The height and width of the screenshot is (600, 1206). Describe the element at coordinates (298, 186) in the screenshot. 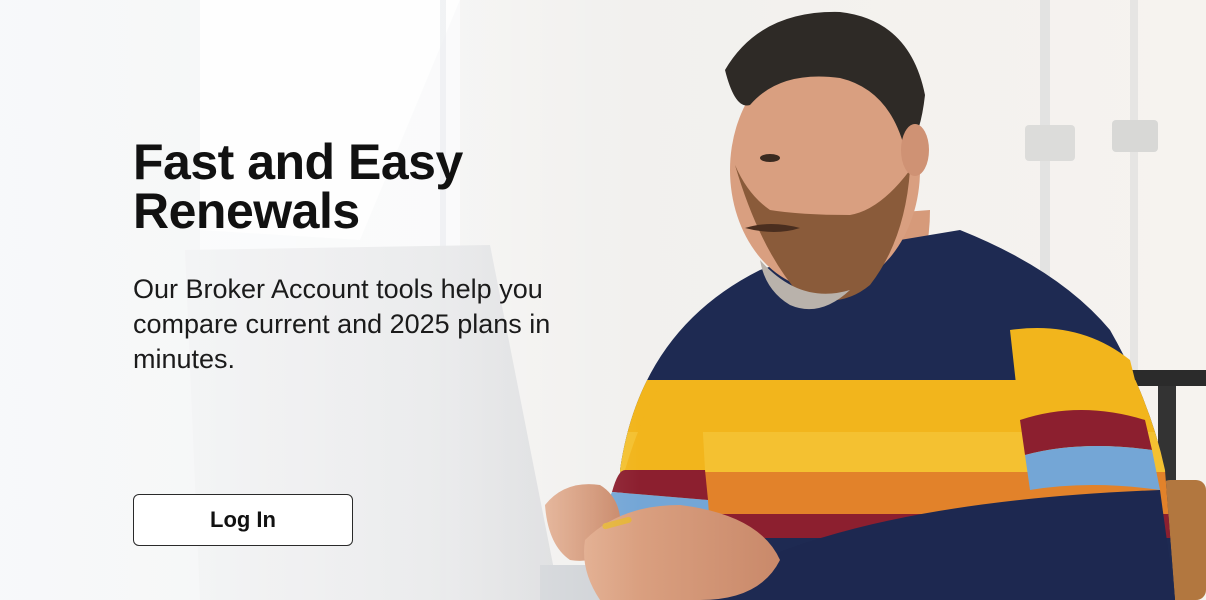

I see `headline: Fast and Easy Renewals` at that location.